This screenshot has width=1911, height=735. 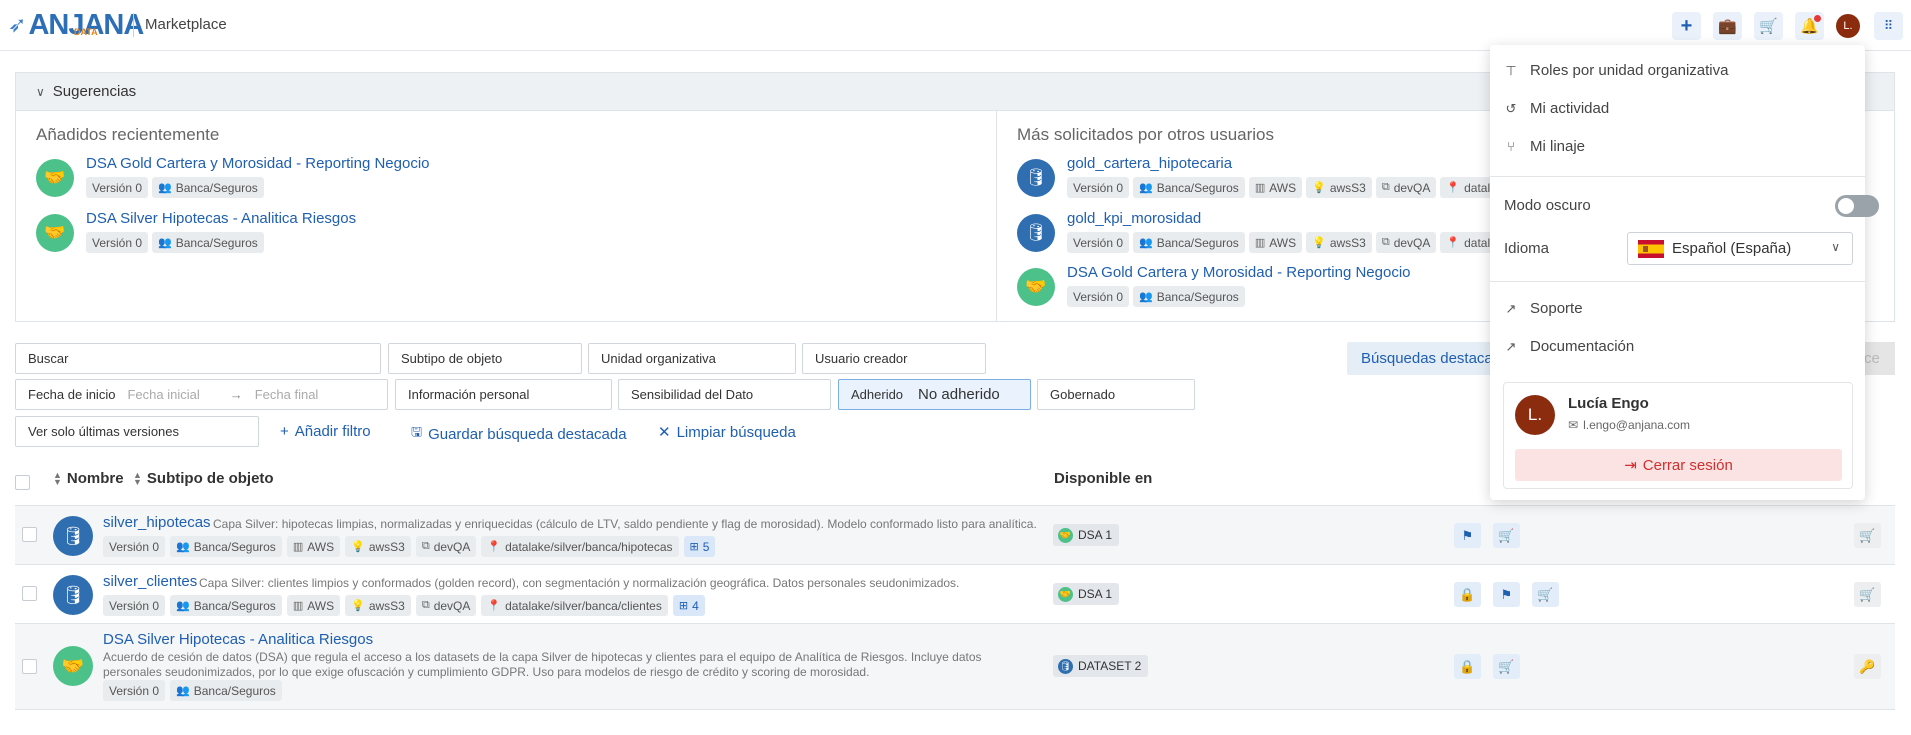 What do you see at coordinates (1768, 26) in the screenshot?
I see `cart-button: 🛒` at bounding box center [1768, 26].